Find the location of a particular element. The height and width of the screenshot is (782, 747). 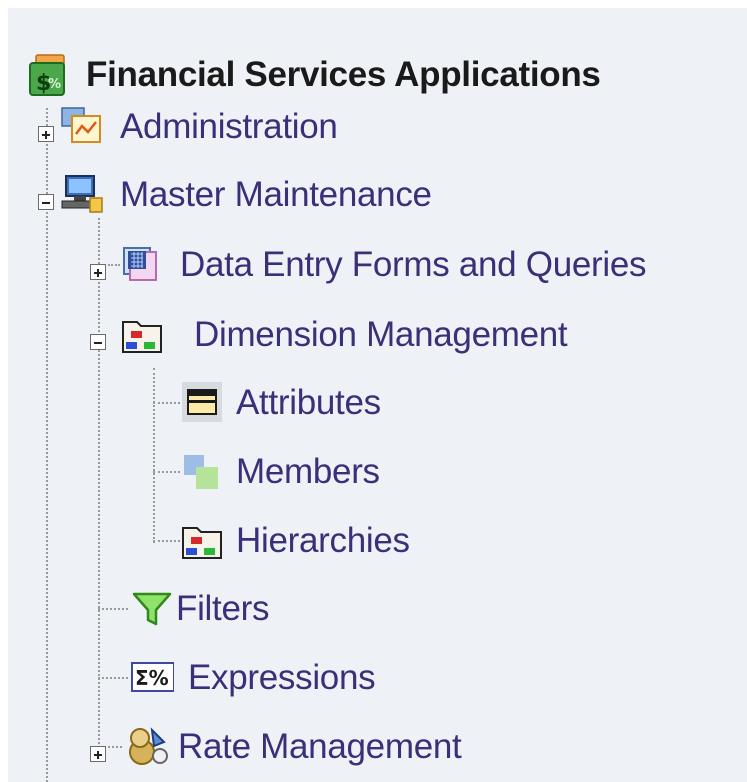

tree-item-label: Expressions is located at coordinates (282, 677).